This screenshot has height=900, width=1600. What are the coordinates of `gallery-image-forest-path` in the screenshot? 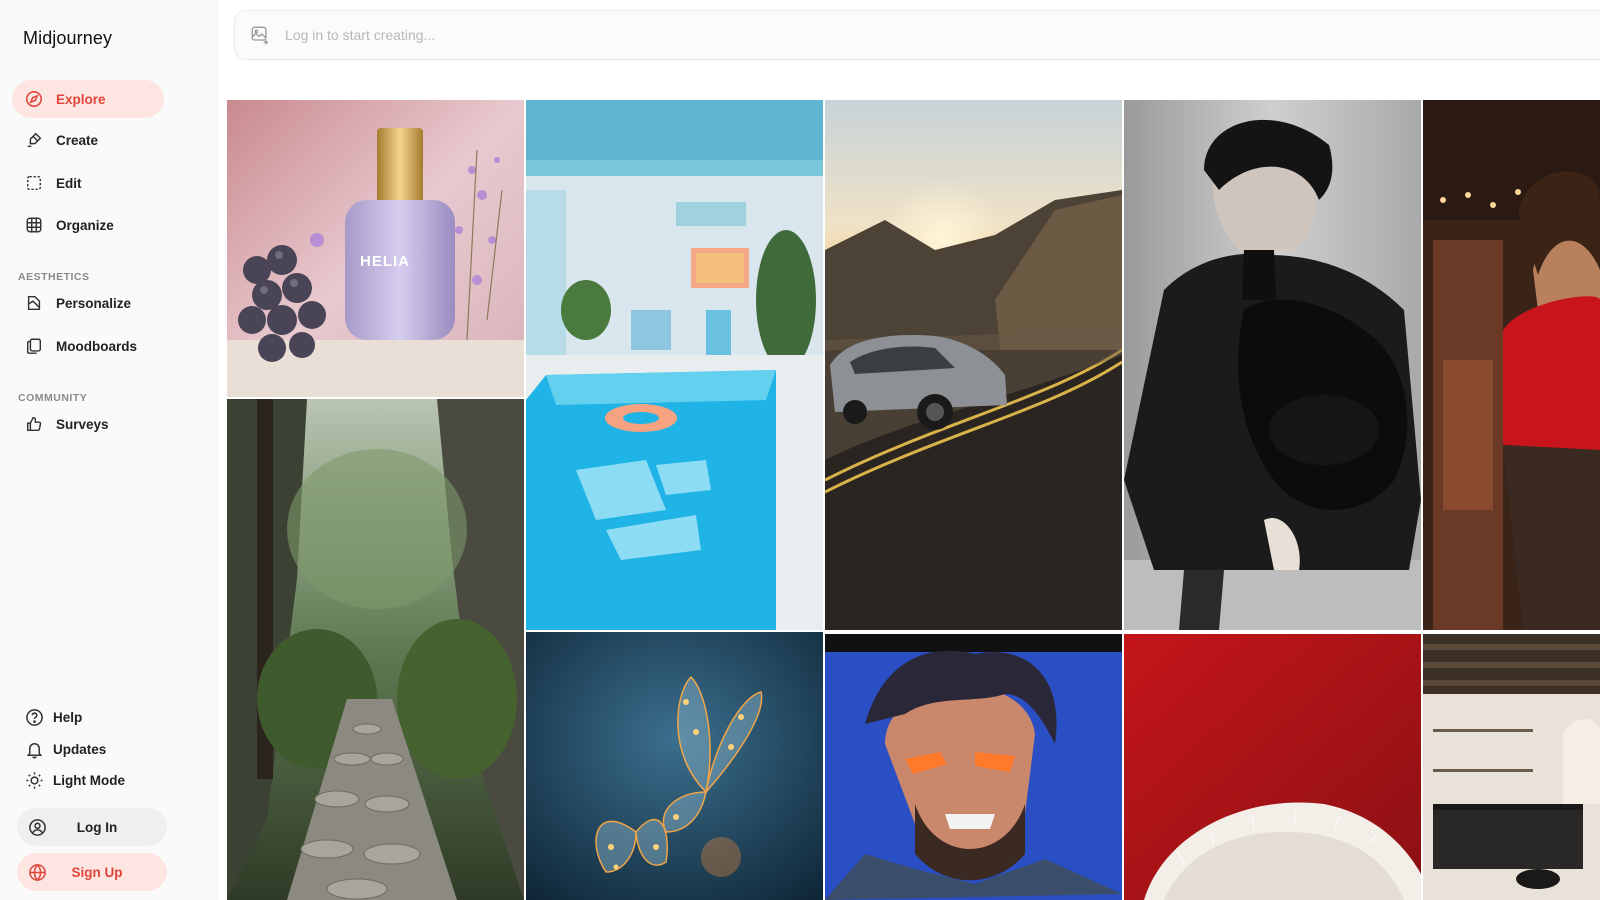 It's located at (375, 649).